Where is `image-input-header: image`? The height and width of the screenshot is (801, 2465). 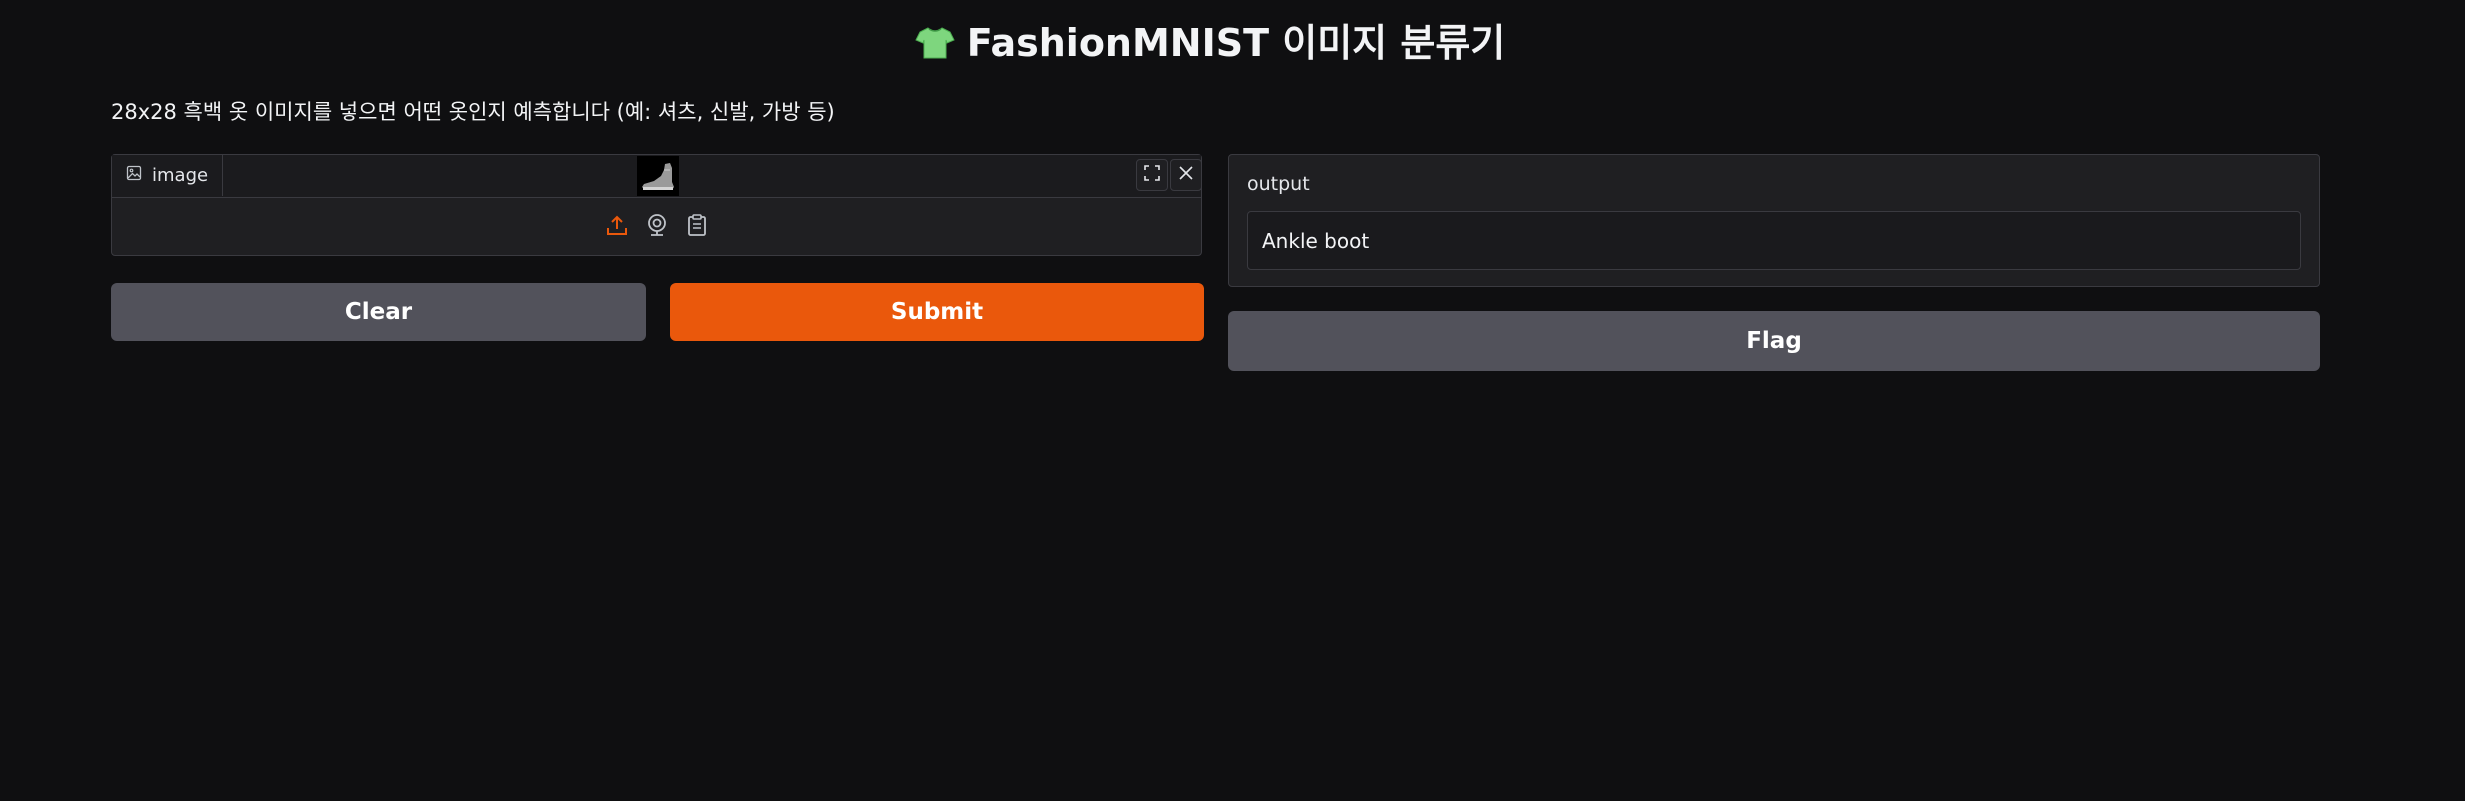
image-input-header: image is located at coordinates (657, 176).